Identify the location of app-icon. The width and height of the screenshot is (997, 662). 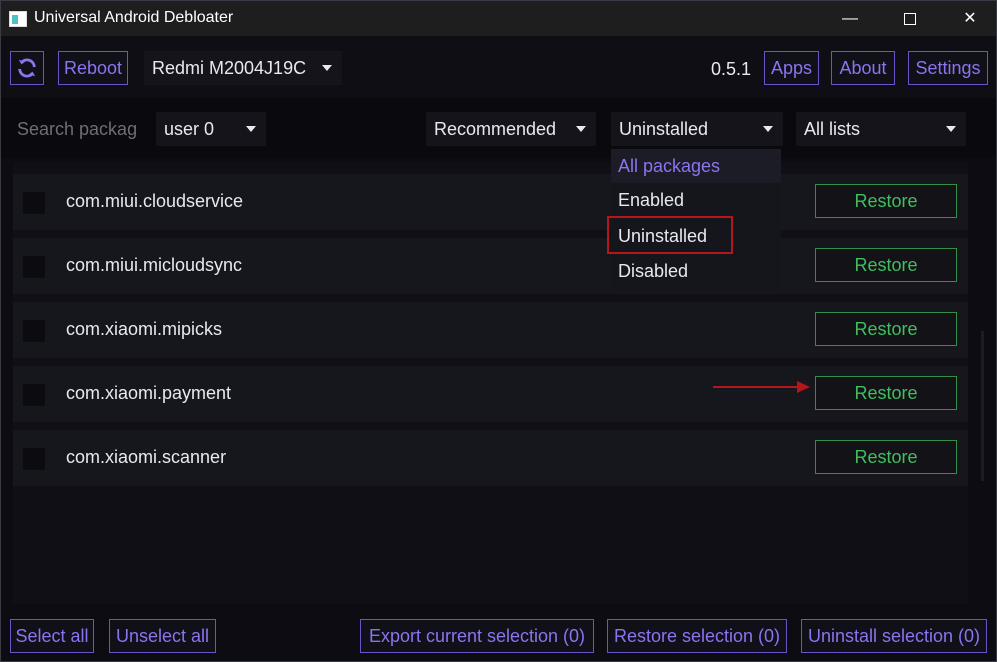
(18, 19).